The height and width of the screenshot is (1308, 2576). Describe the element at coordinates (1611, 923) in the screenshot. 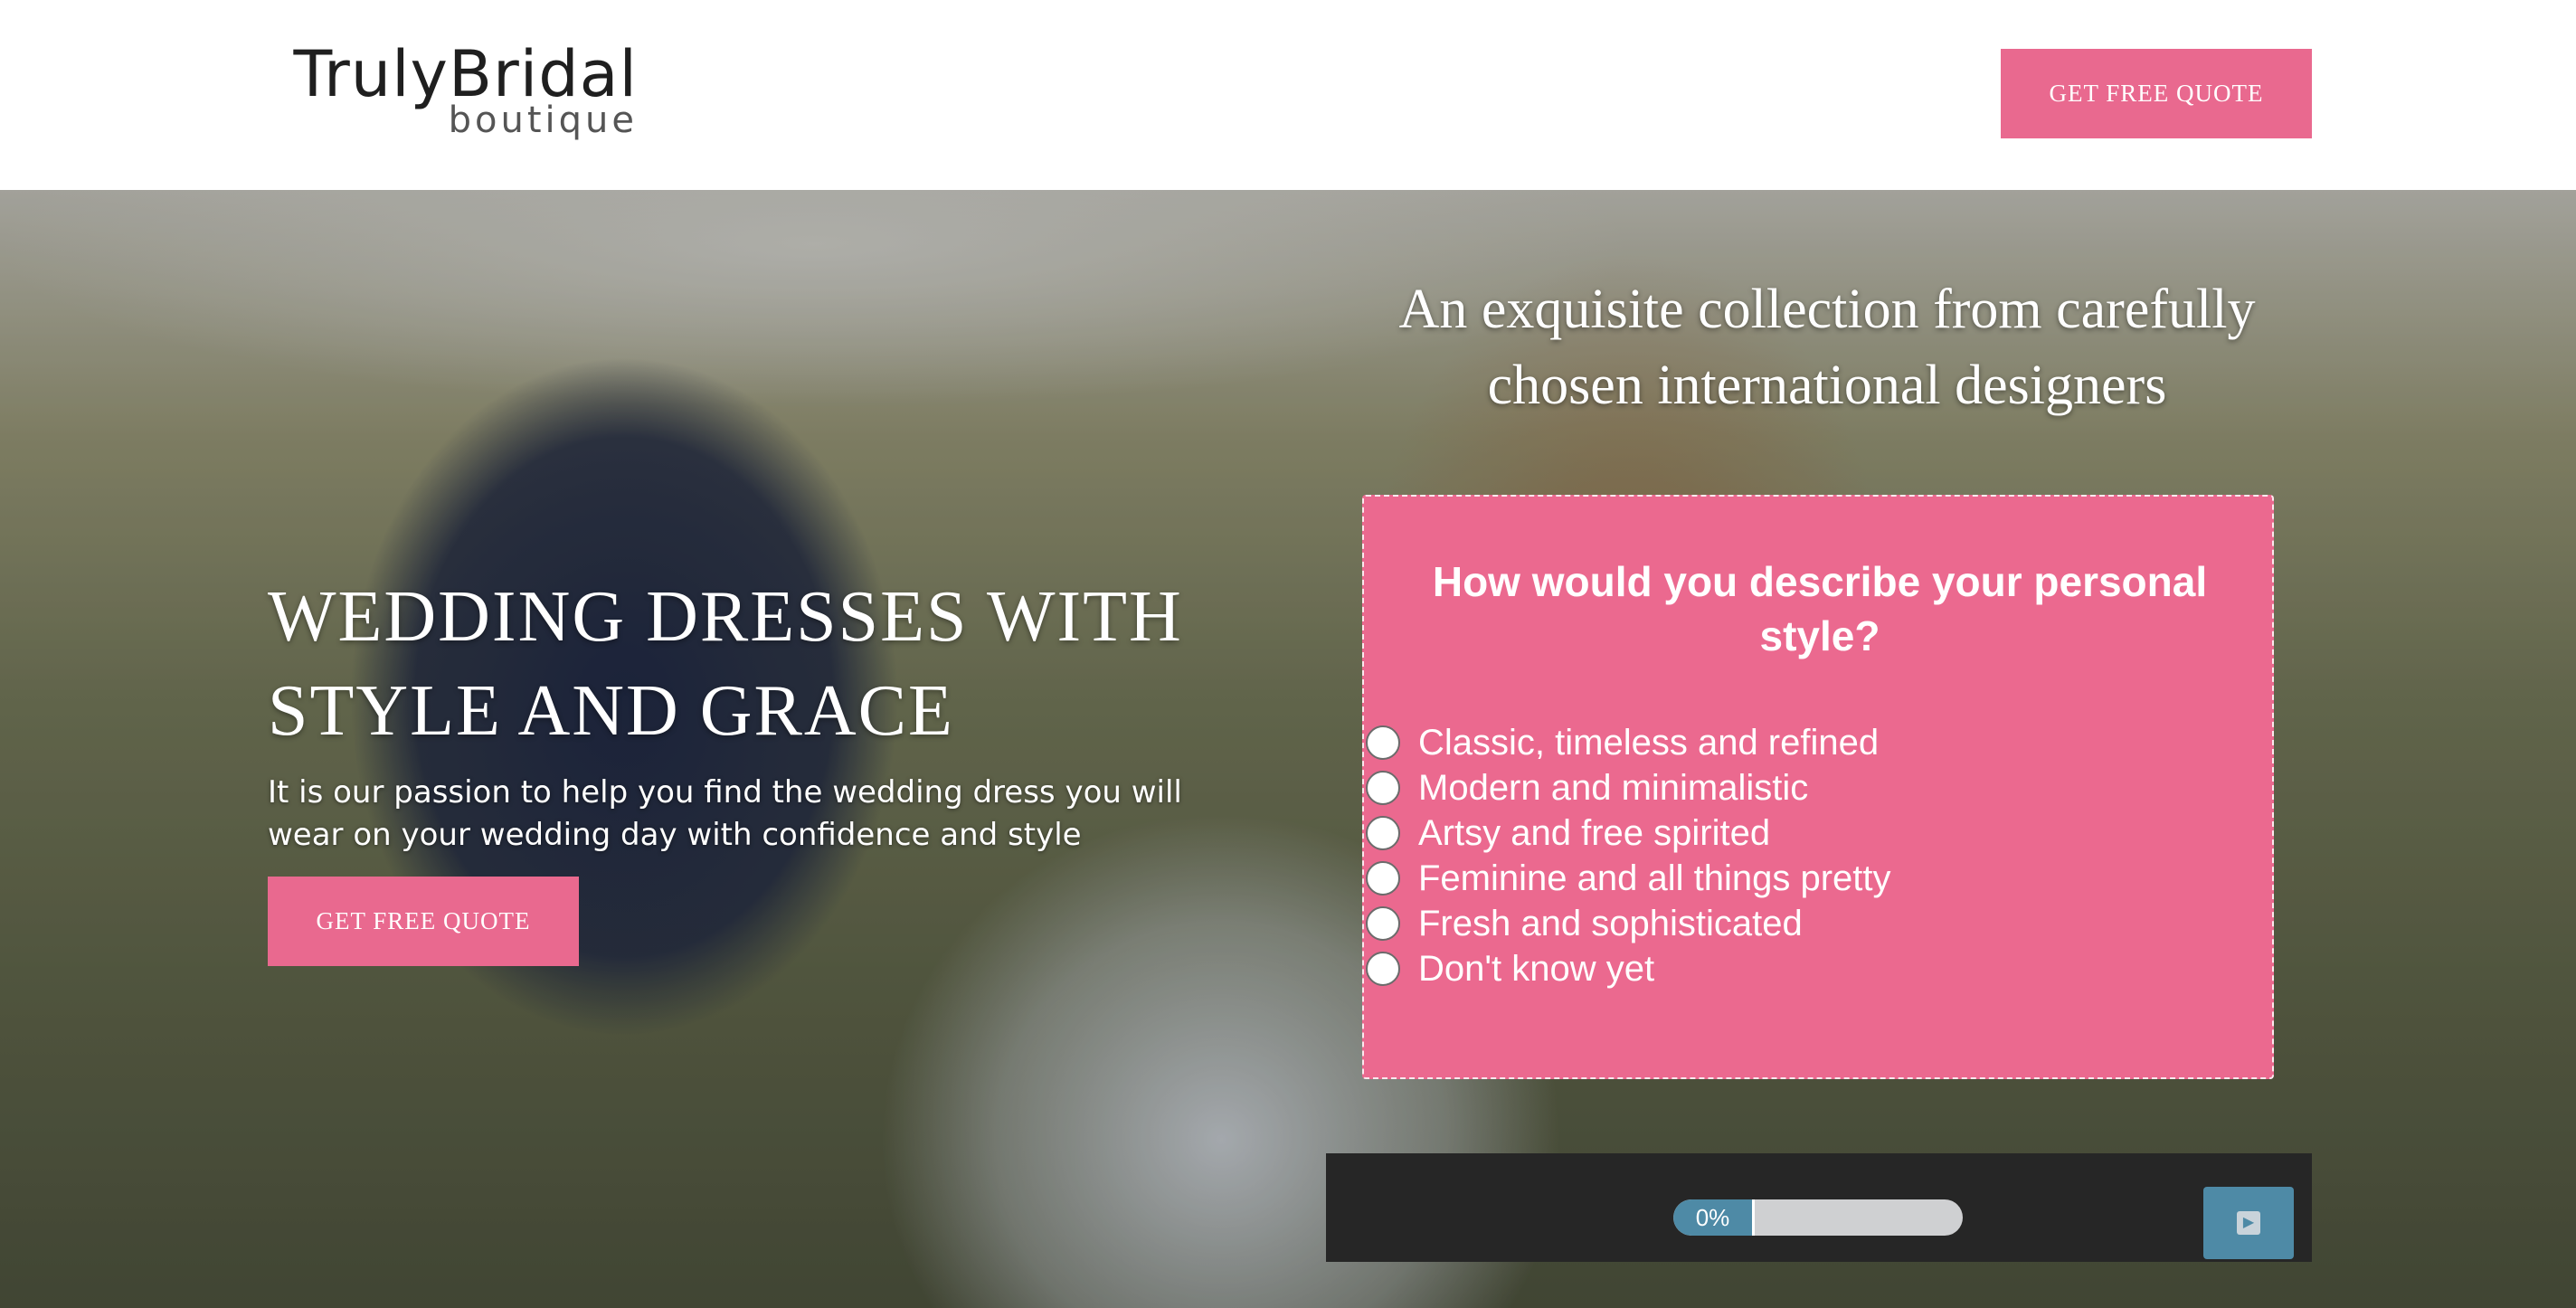

I see `quiz-option-label: Fresh and sophisticated` at that location.